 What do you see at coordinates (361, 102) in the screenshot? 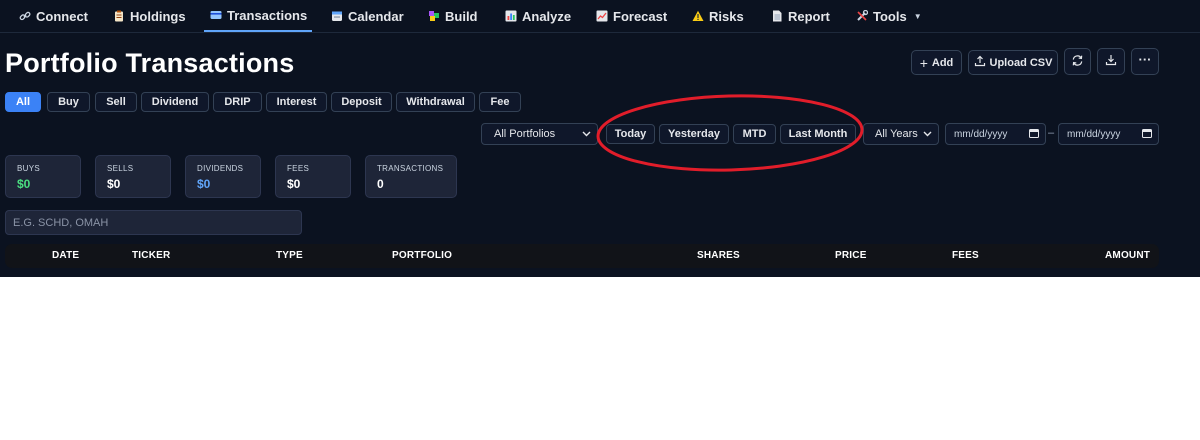
I see `filter-tab-deposit: Deposit` at bounding box center [361, 102].